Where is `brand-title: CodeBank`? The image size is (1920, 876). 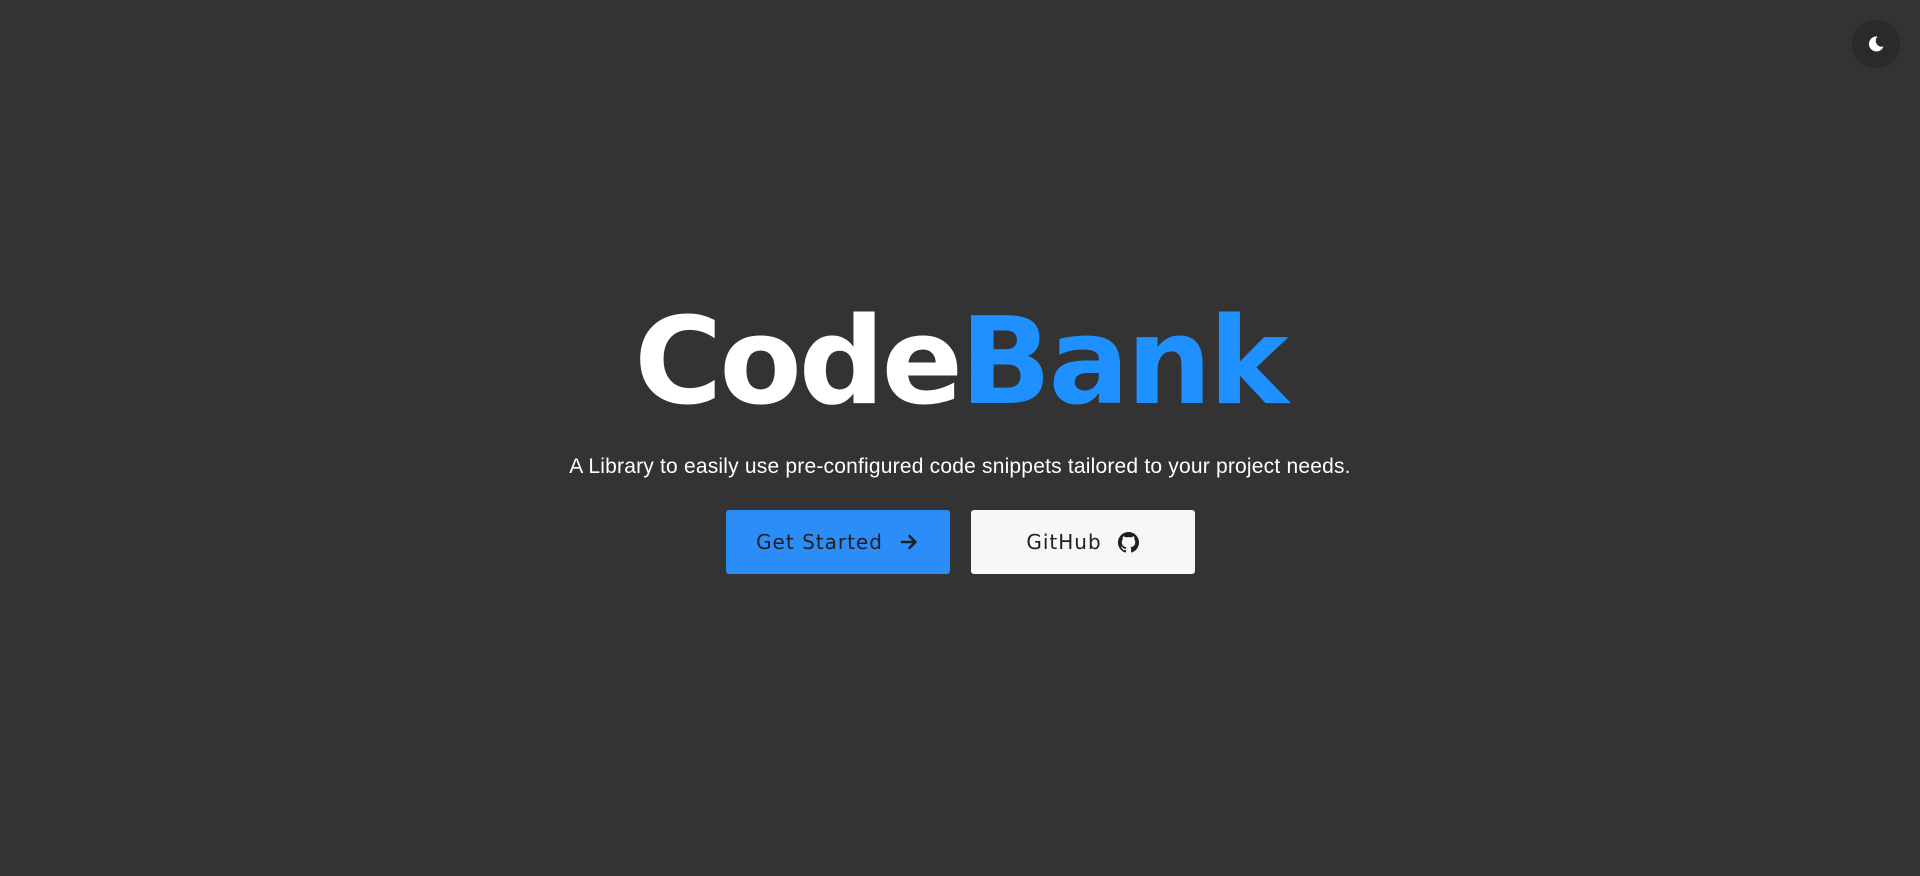
brand-title: CodeBank is located at coordinates (961, 363).